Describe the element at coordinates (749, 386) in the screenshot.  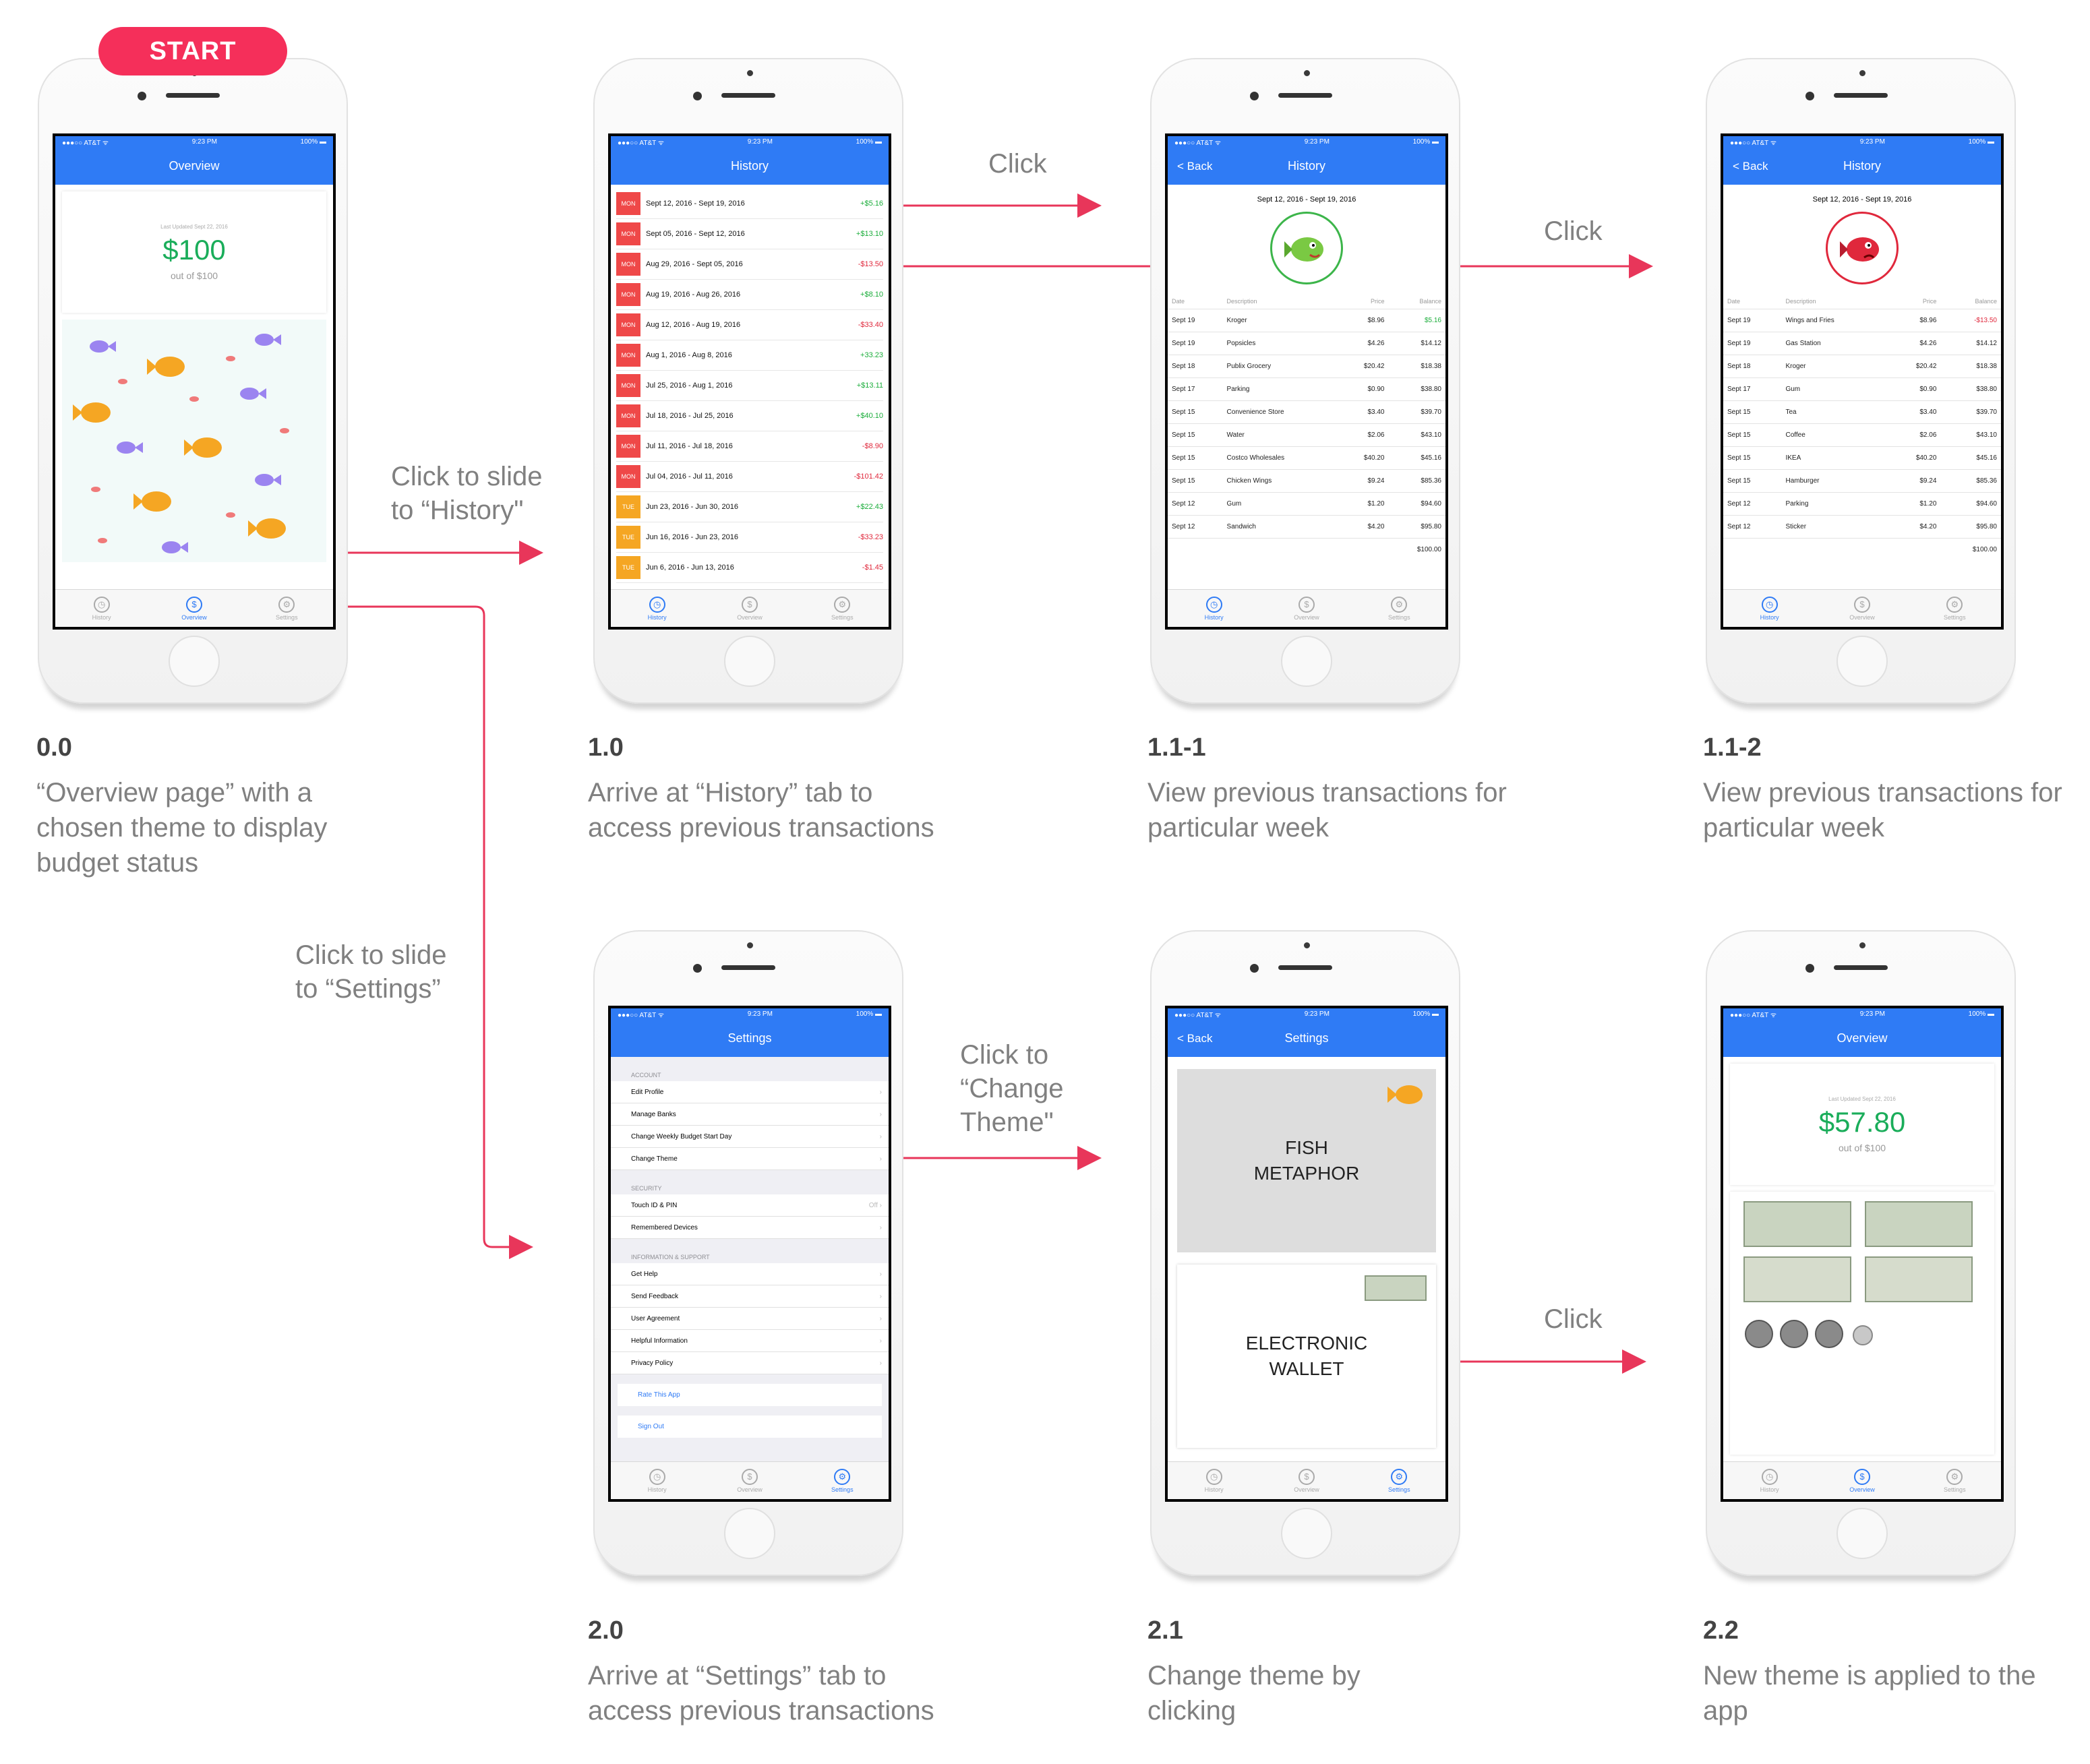
I see `history-row: MON Jul 25, 2016 - Aug 1, 2016 +$13.11` at that location.